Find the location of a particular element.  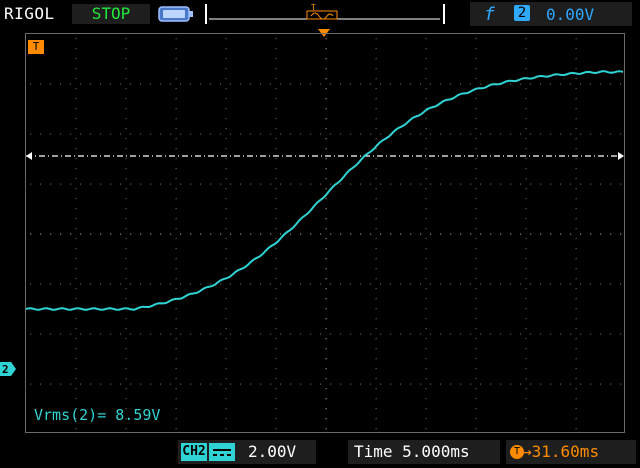

trigger-offset-panel: T →31.60ms is located at coordinates (571, 452).